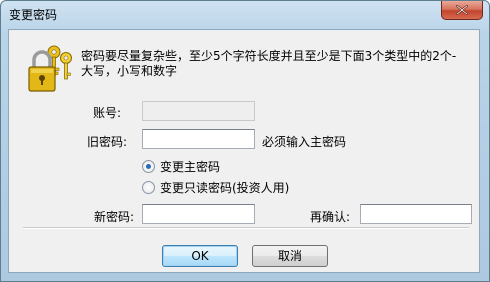 This screenshot has height=282, width=490. I want to click on dialog-title: 变更密码, so click(33, 15).